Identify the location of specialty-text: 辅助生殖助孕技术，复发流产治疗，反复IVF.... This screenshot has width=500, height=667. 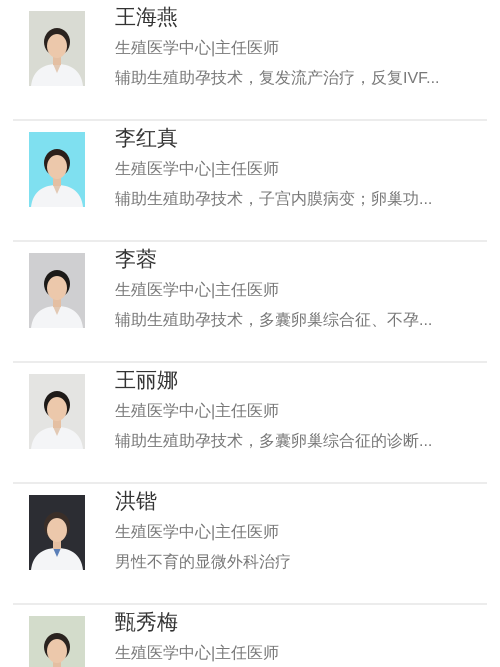
(277, 78).